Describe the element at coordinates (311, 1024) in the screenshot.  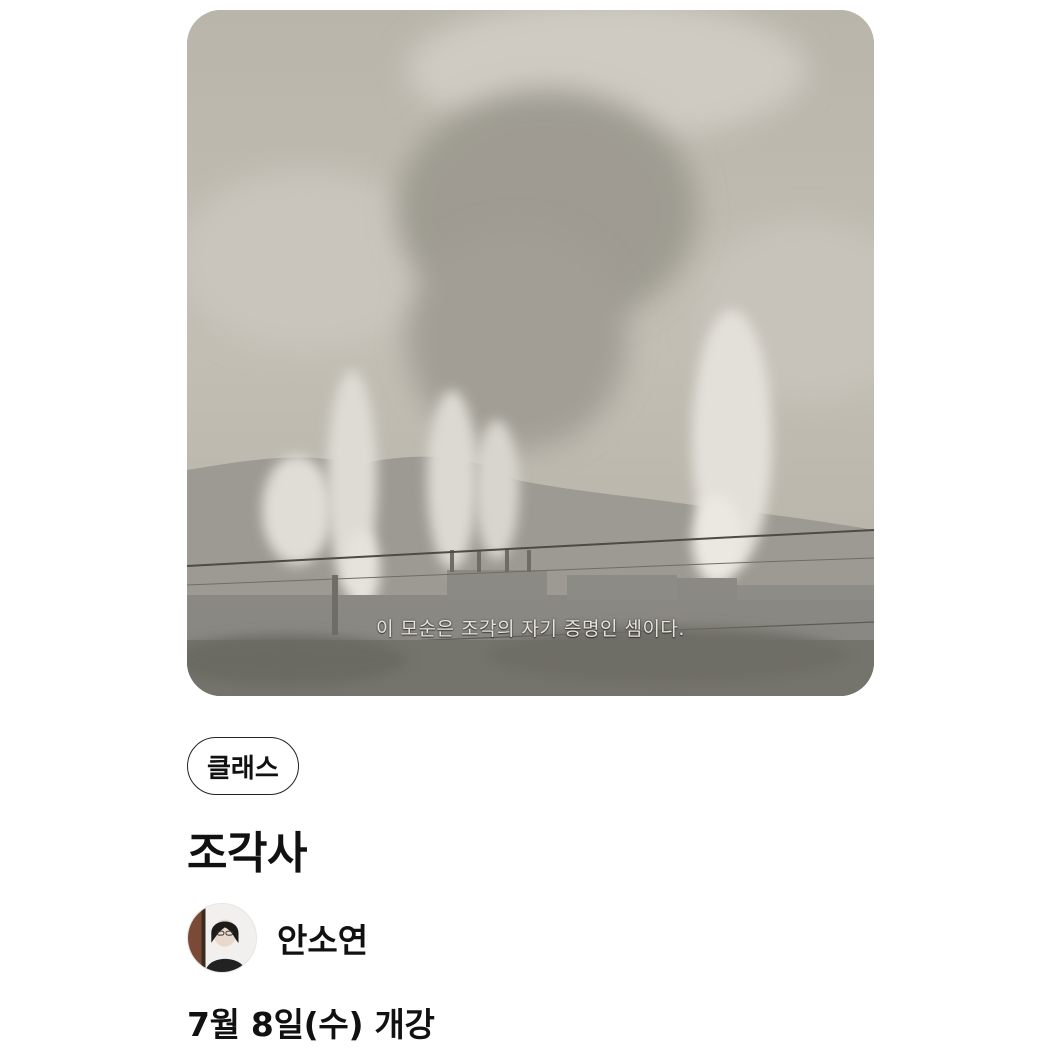
I see `start-date: 7월 8일(수) 개강` at that location.